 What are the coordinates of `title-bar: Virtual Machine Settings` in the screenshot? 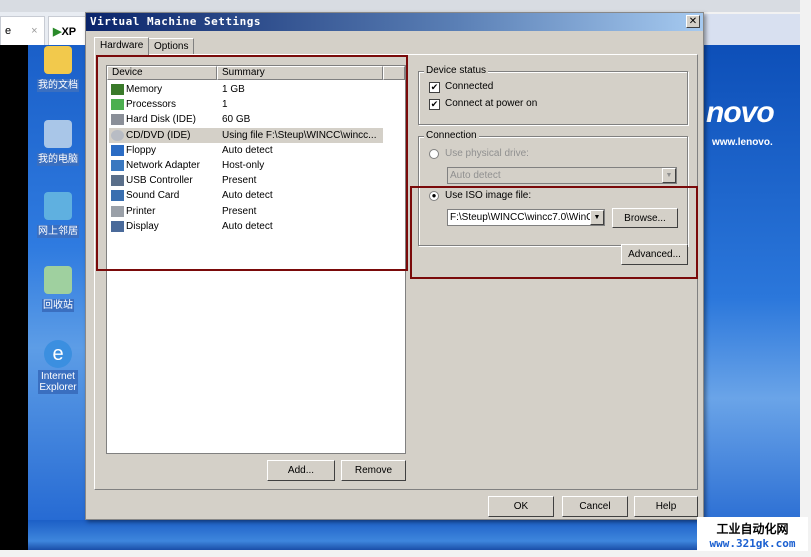 It's located at (394, 22).